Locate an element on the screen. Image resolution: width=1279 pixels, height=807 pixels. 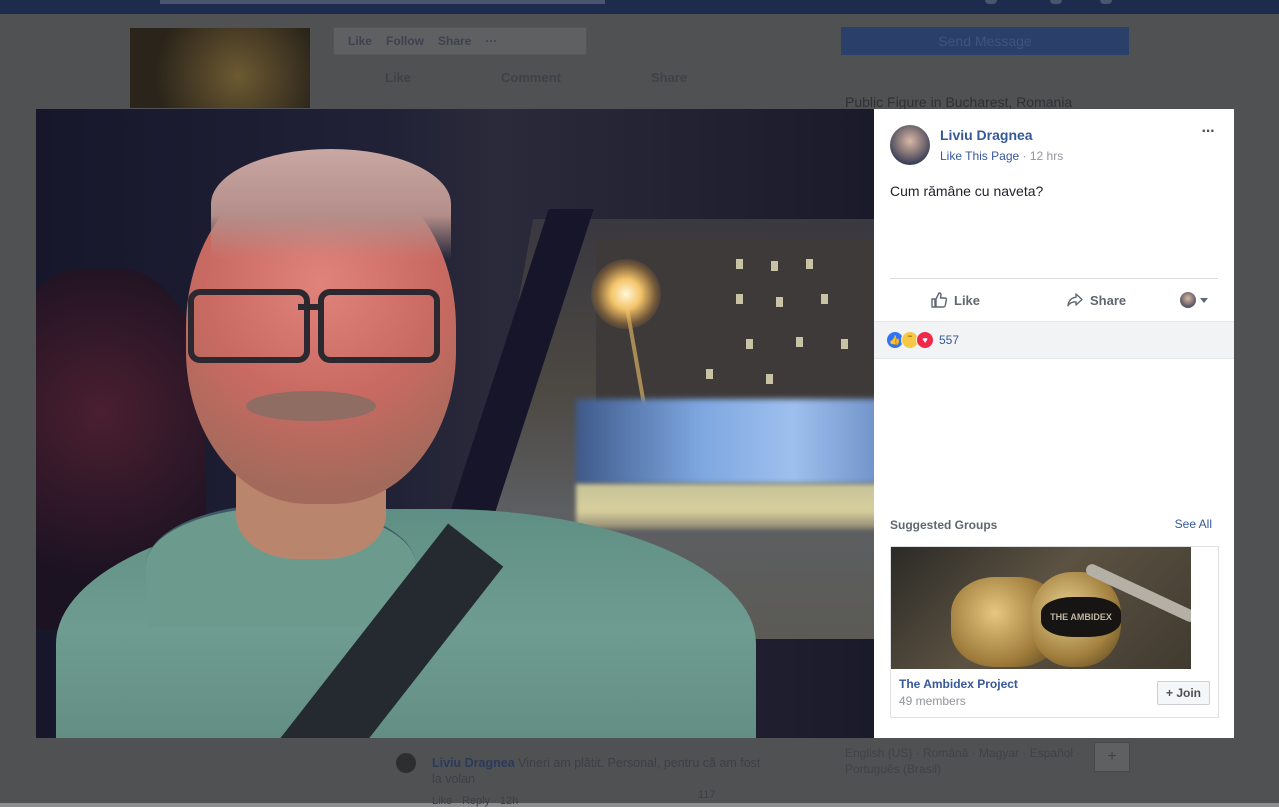
author-avatar is located at coordinates (910, 145).